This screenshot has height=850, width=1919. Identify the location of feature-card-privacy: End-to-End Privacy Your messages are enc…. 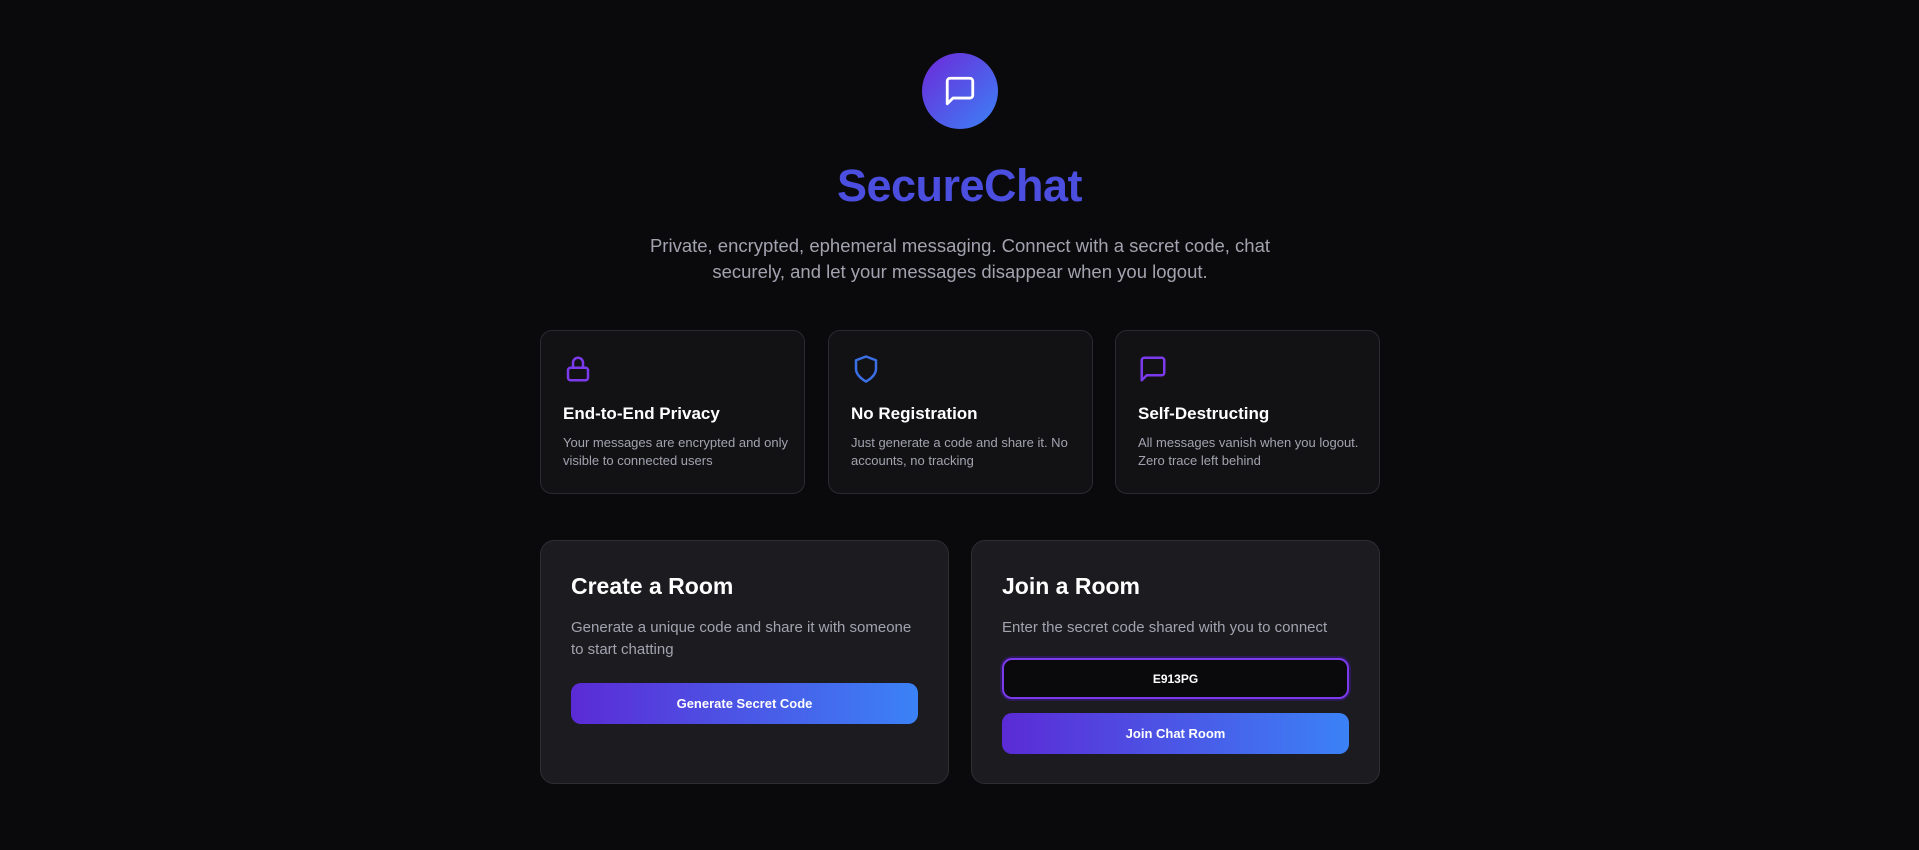
(672, 412).